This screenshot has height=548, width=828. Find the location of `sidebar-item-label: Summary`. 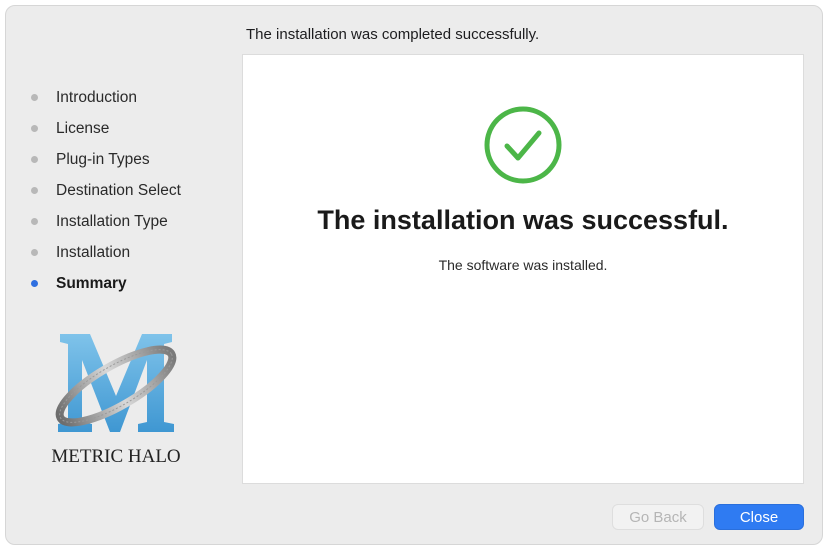

sidebar-item-label: Summary is located at coordinates (91, 283).